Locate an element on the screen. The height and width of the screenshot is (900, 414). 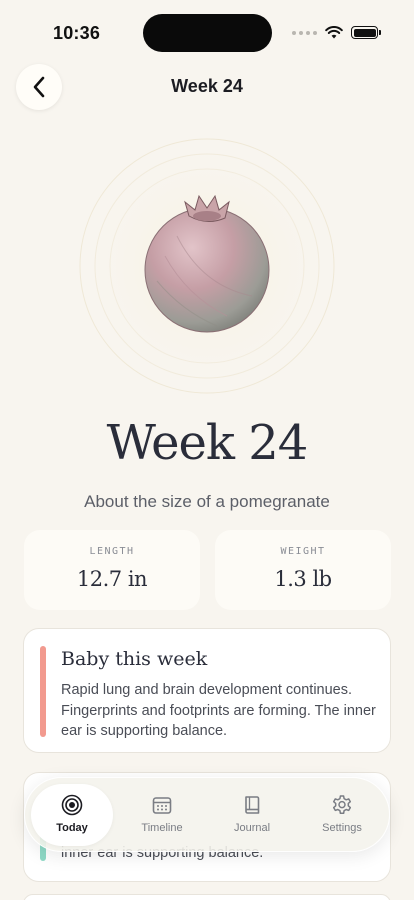
card-title: Baby this week is located at coordinates (134, 659).